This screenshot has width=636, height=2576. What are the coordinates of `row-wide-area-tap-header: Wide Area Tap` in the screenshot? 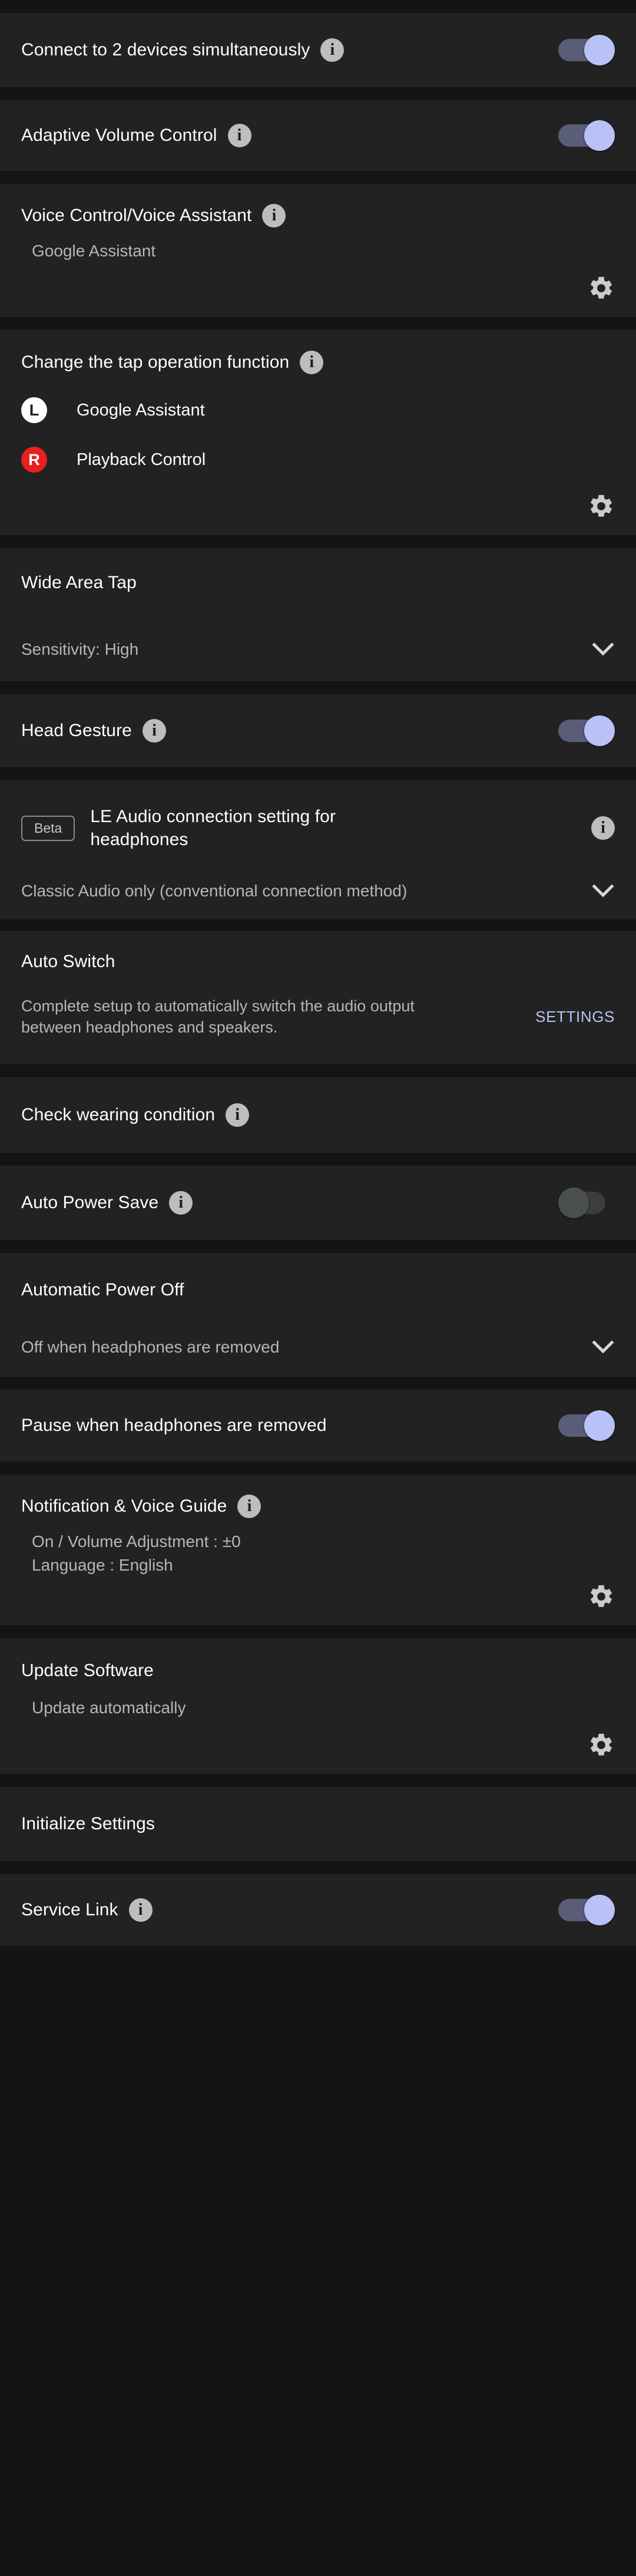 It's located at (318, 583).